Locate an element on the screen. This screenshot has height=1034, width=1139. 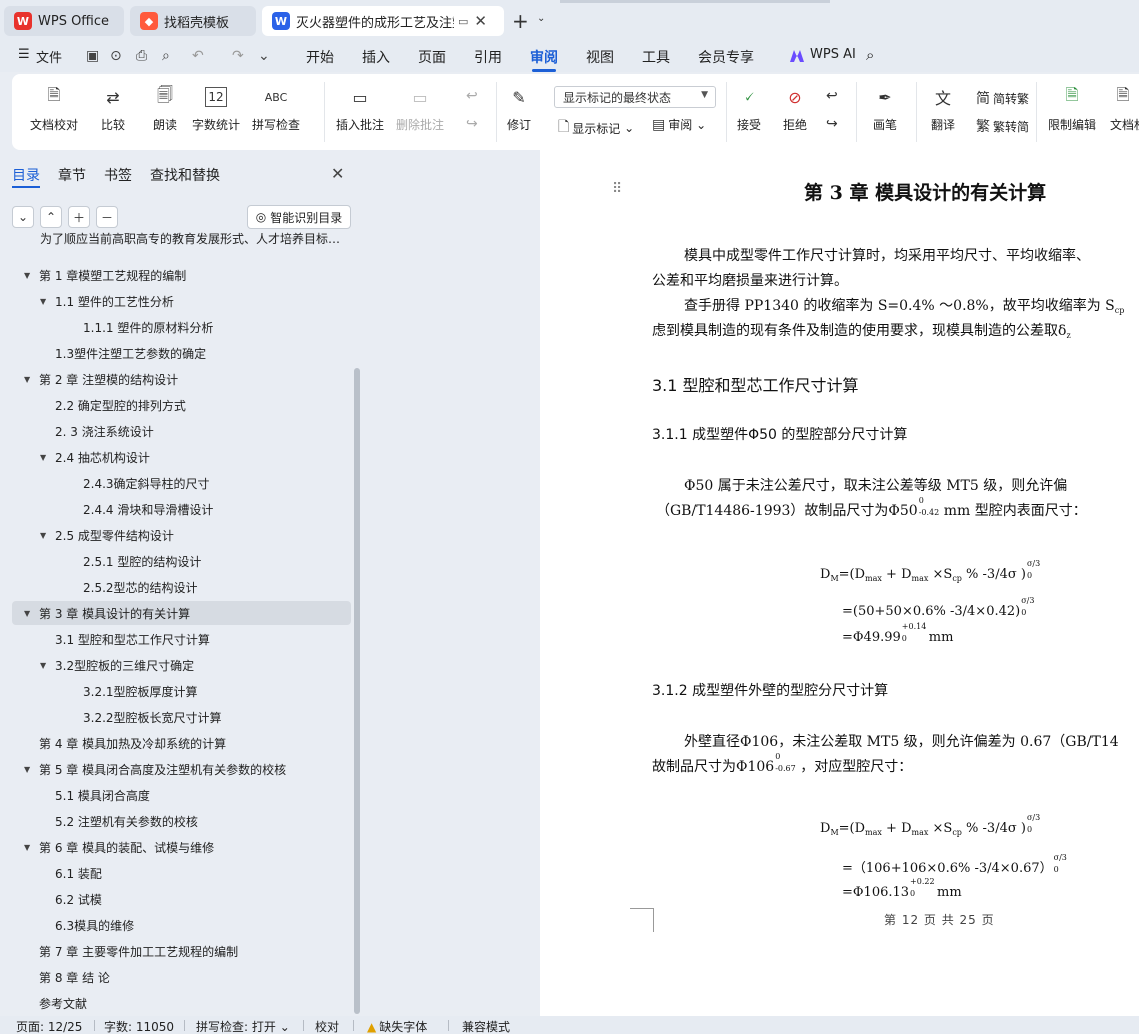
read-aloud-button: 🗐 朗读 is located at coordinates (165, 108).